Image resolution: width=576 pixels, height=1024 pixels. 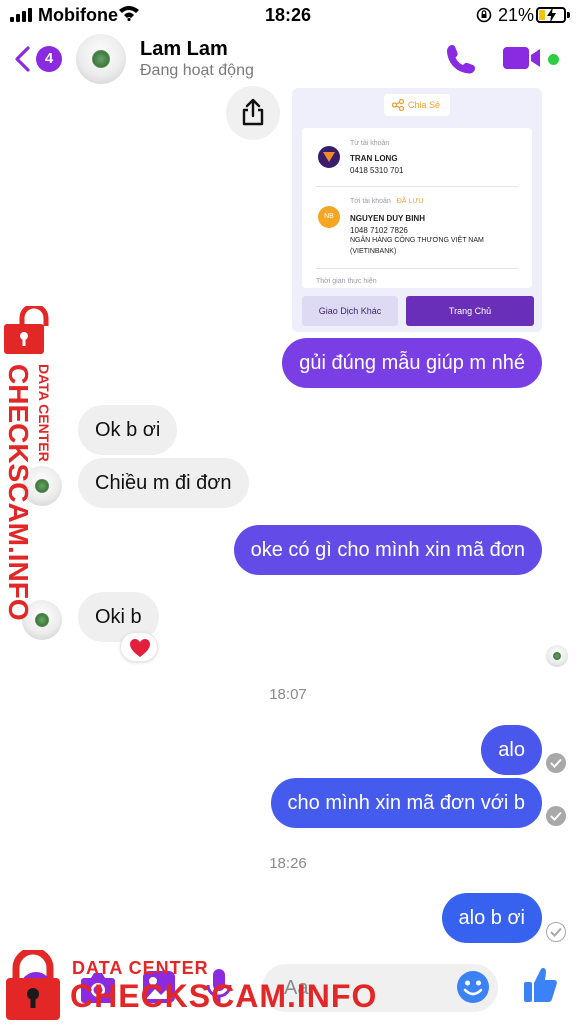 I want to click on other-transaction-button: Giao Dịch Khác, so click(x=350, y=311).